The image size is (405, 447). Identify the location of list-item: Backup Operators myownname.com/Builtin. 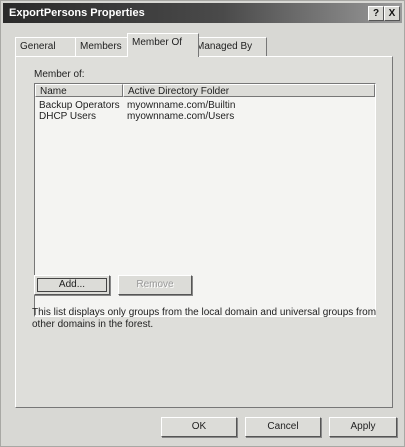
(205, 105).